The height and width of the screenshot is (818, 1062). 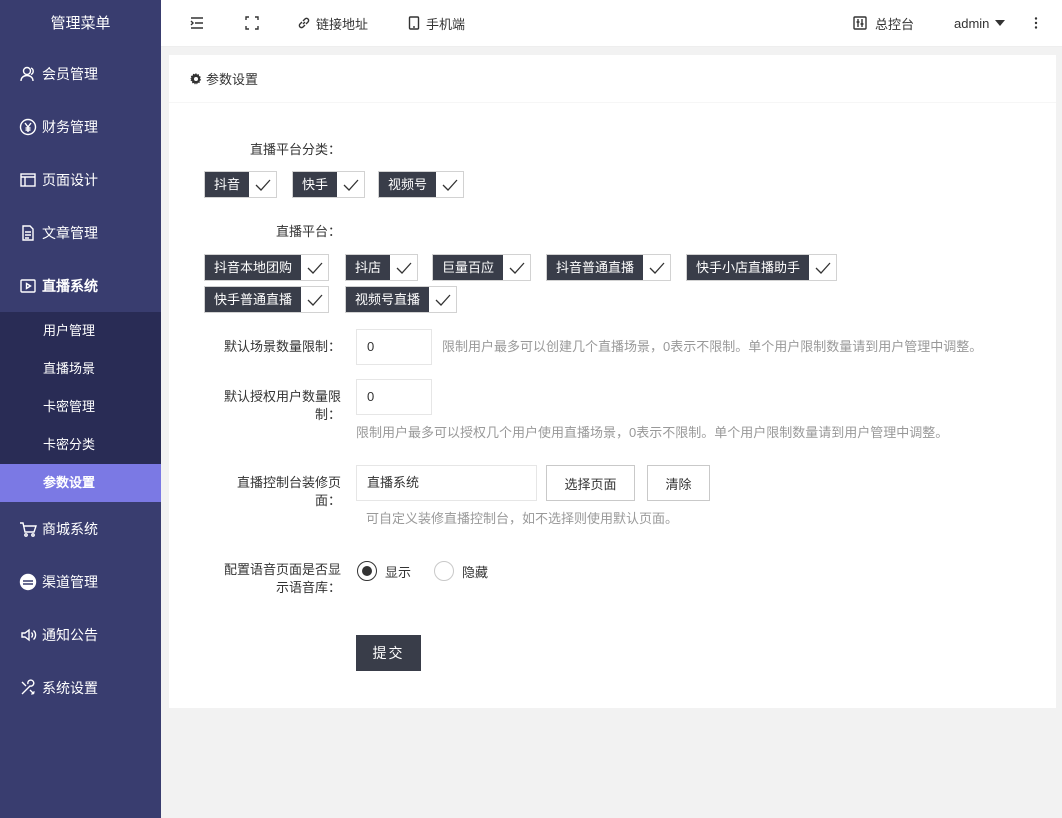 I want to click on yen-icon, so click(x=28, y=127).